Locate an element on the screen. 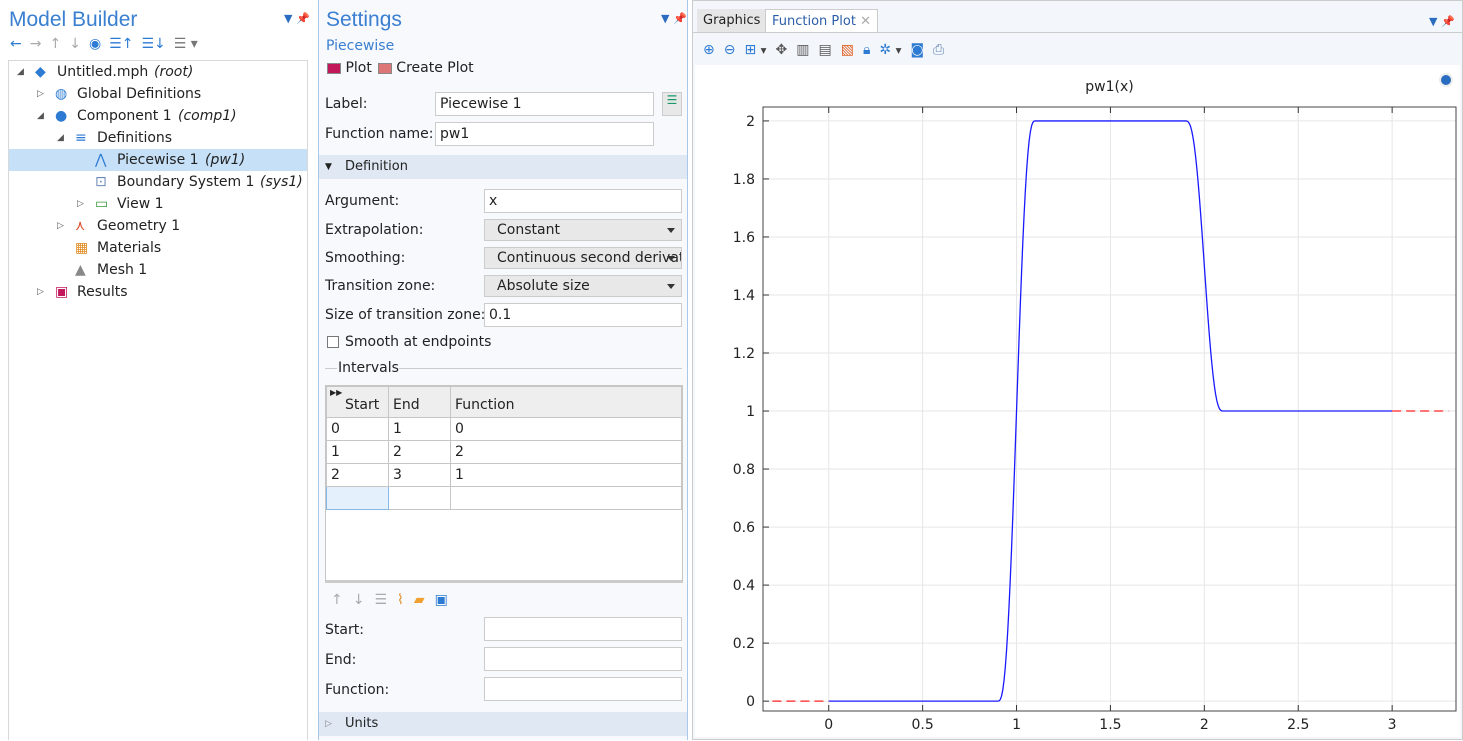 This screenshot has height=741, width=1463. function-name-field: pw1 is located at coordinates (544, 134).